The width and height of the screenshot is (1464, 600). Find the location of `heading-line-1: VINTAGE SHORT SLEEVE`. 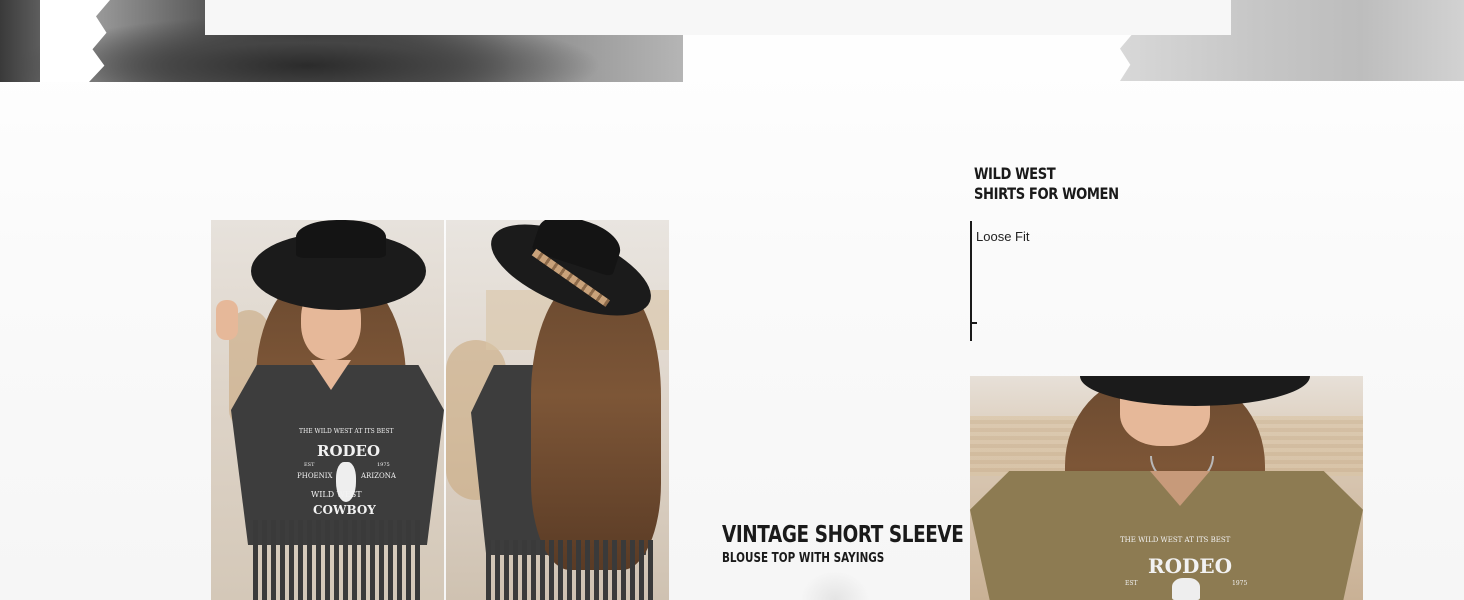

heading-line-1: VINTAGE SHORT SLEEVE is located at coordinates (843, 535).